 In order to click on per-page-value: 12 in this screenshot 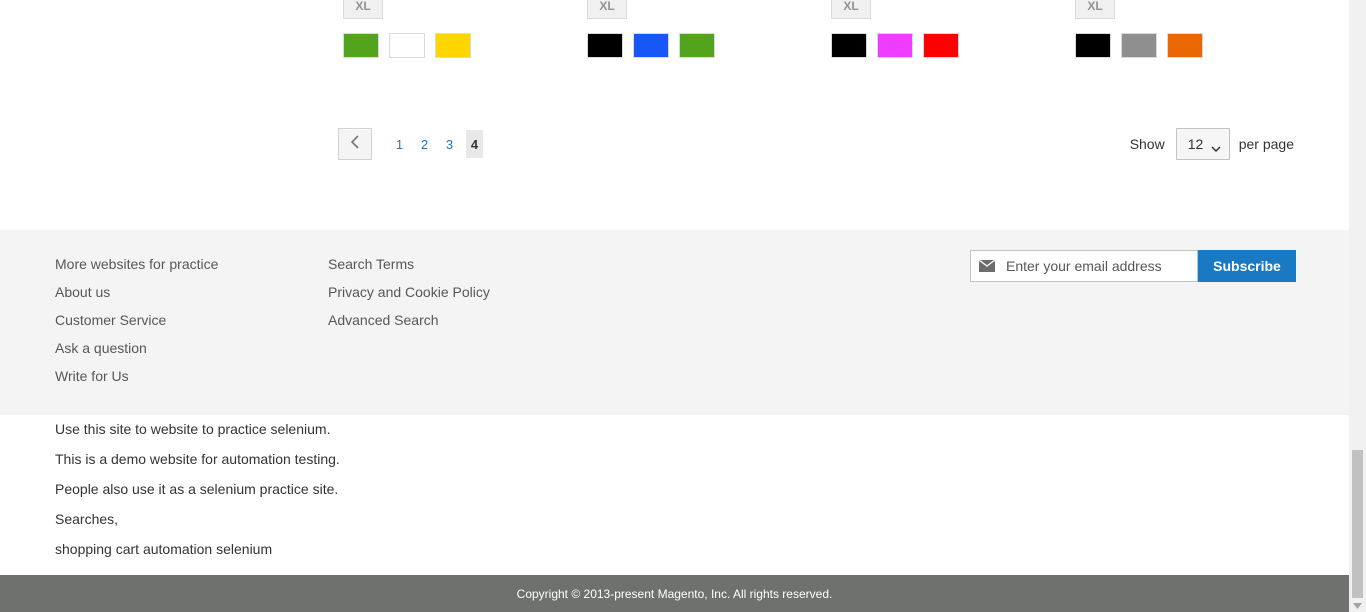, I will do `click(1195, 144)`.